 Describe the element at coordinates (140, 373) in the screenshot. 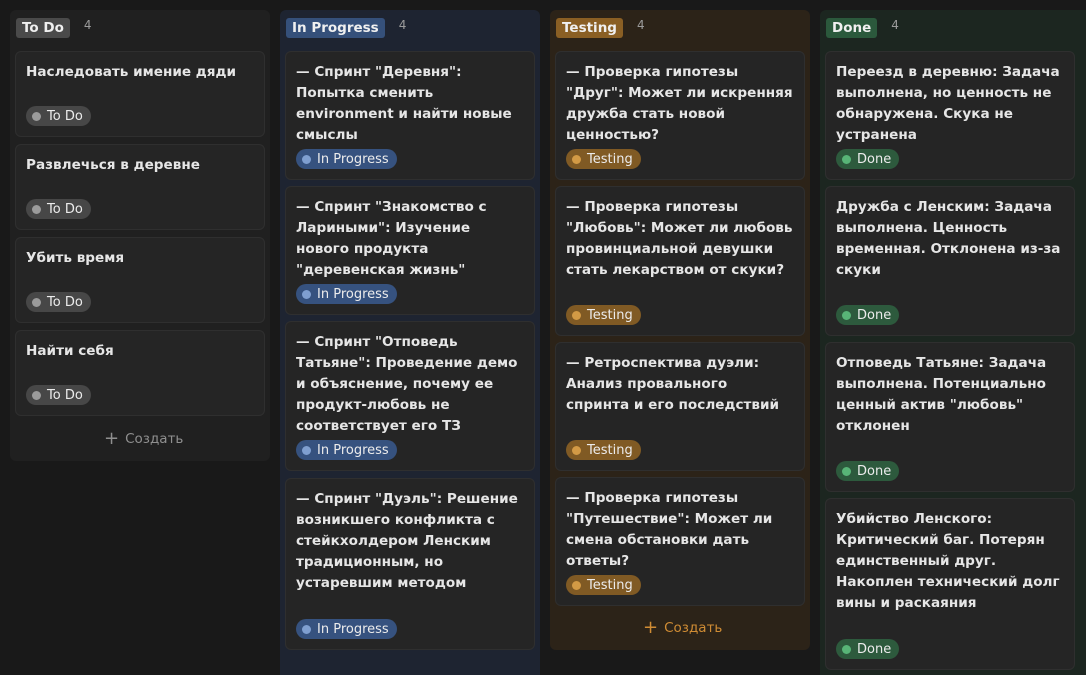

I see `card: Найти себя To Do` at that location.